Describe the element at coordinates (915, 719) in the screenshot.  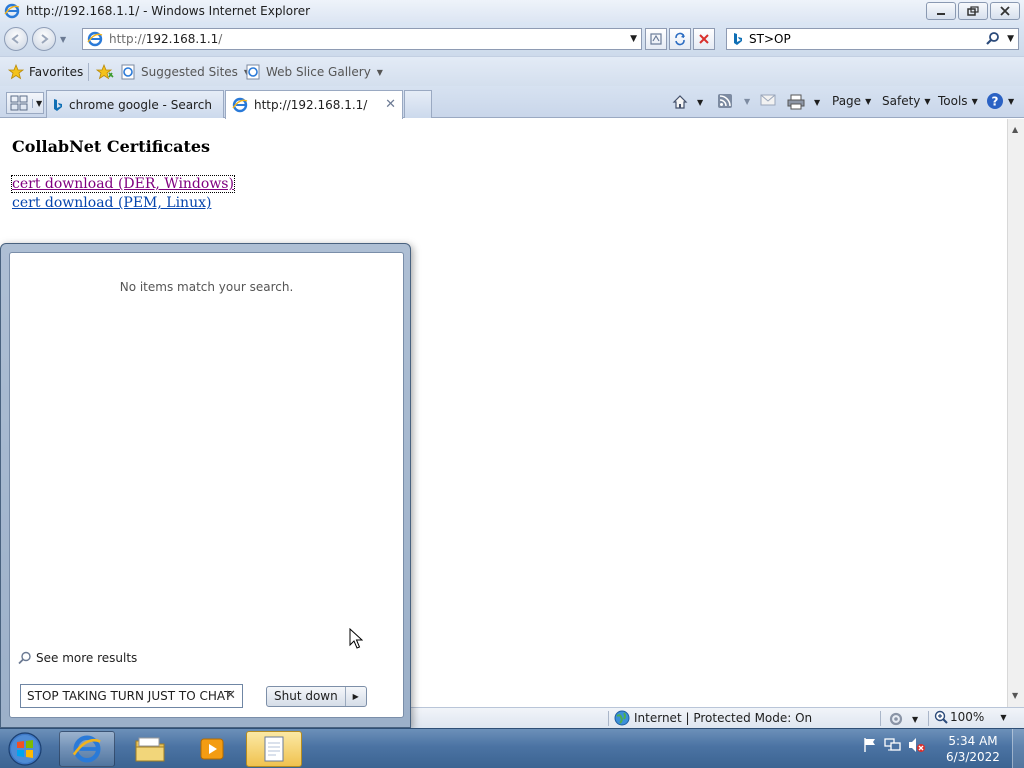
I see `add-ons-dropdown-icon: ▼` at that location.